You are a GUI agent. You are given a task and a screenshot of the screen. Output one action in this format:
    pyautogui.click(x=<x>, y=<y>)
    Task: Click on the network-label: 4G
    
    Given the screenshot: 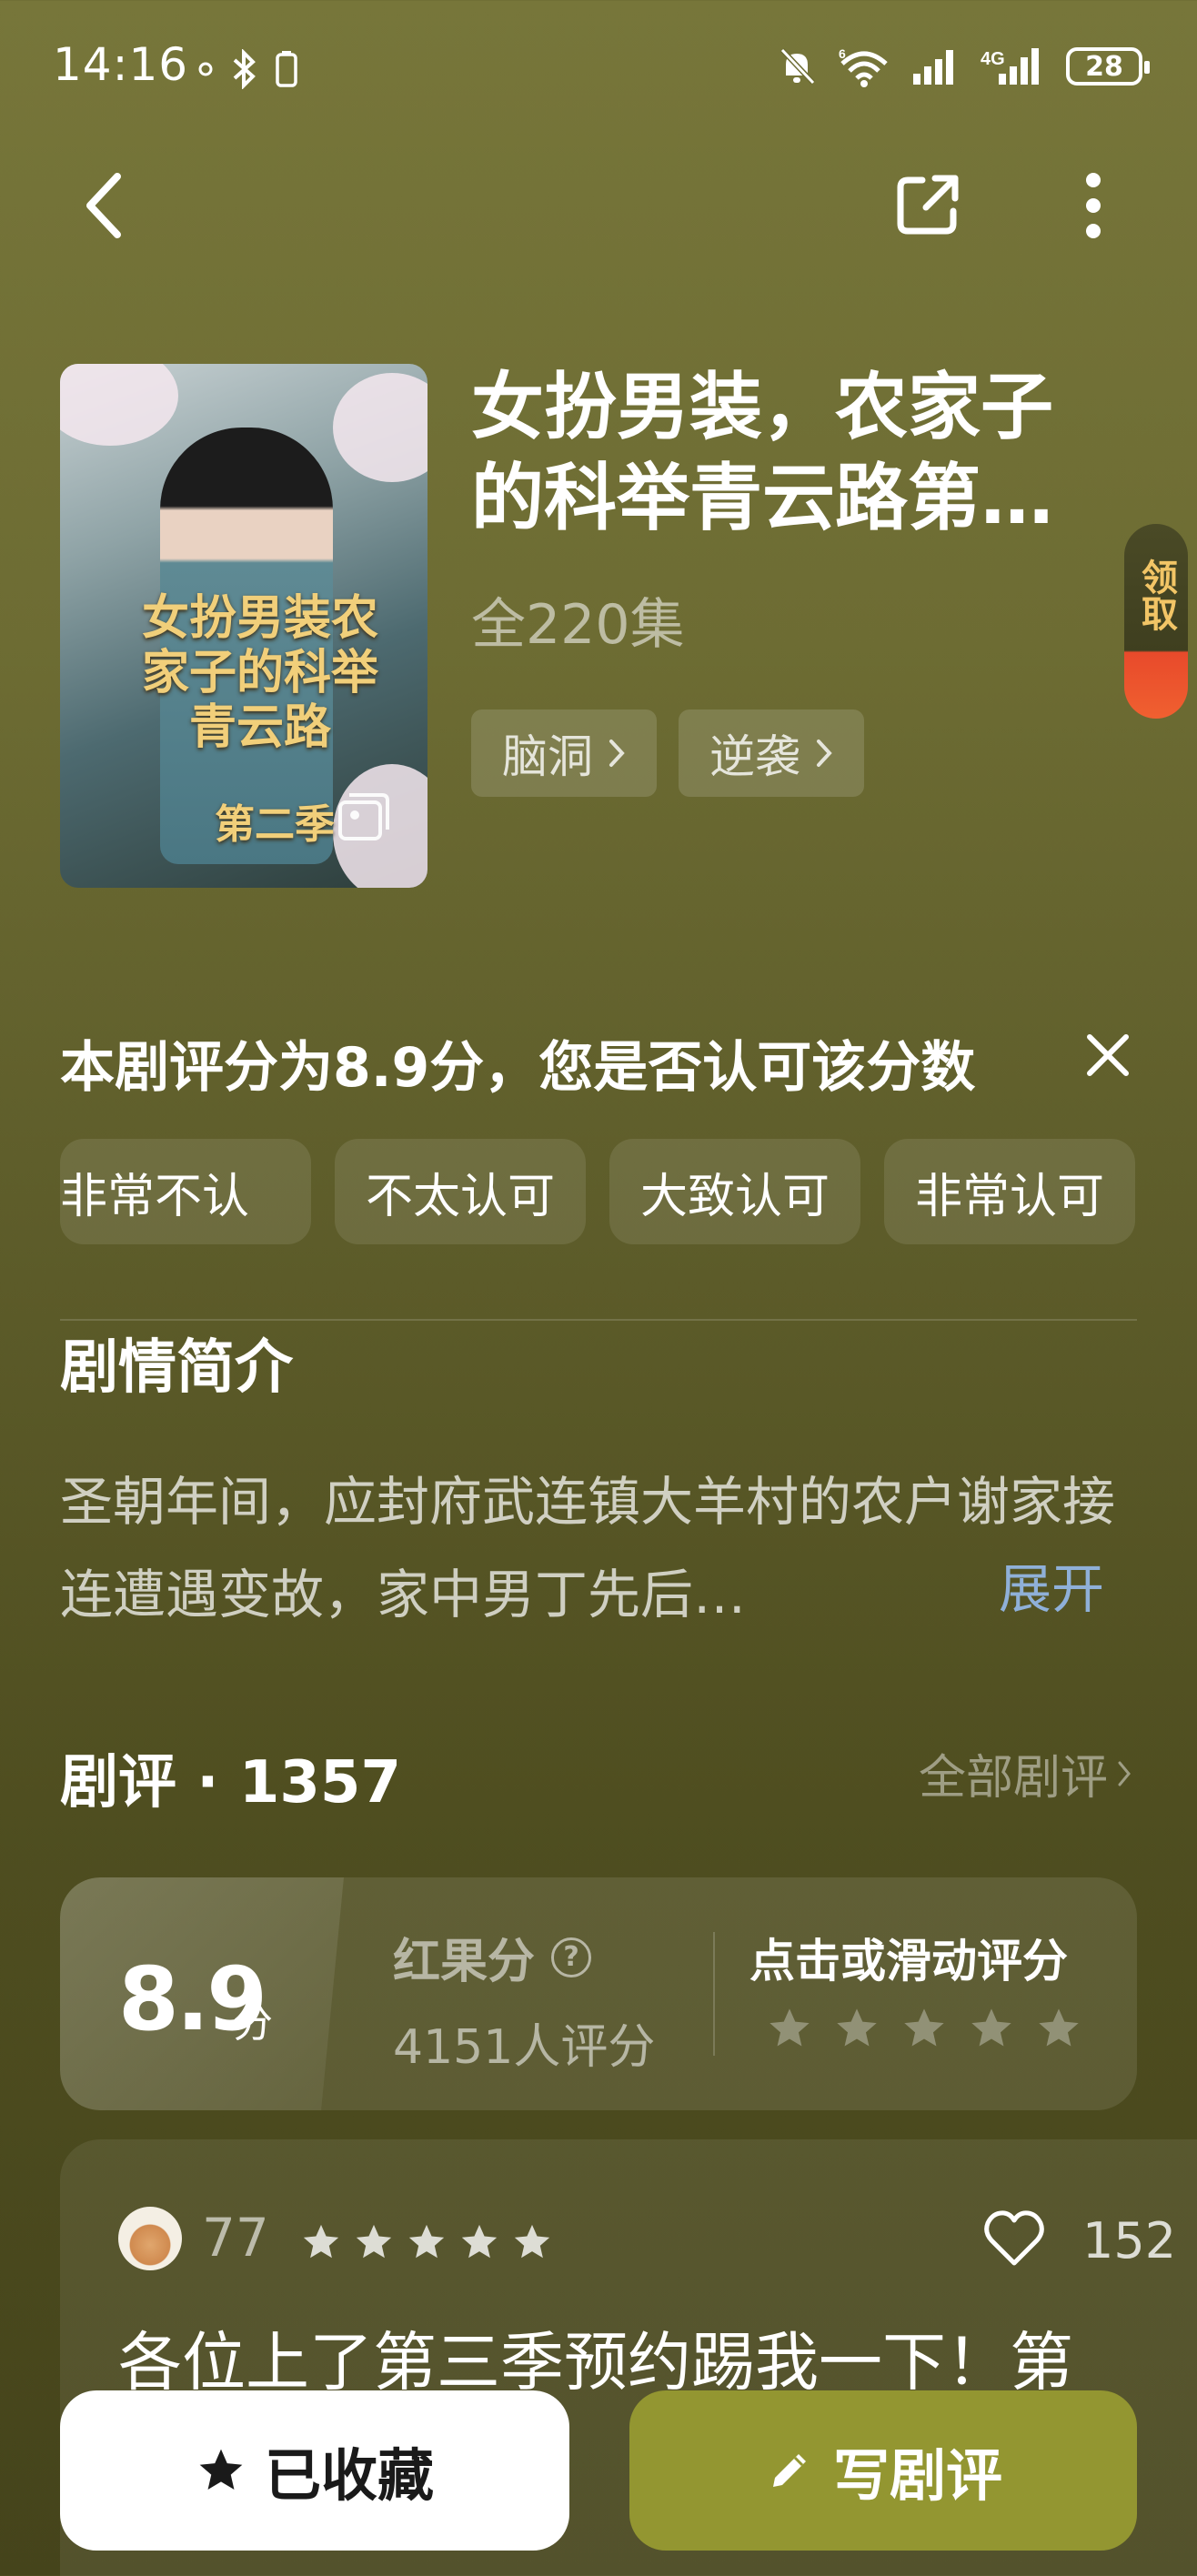 What is the action you would take?
    pyautogui.click(x=993, y=59)
    